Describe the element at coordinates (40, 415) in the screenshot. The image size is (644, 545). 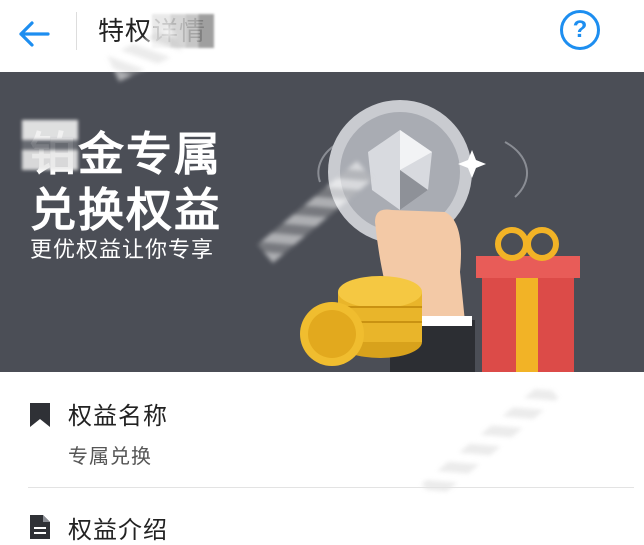
I see `bookmark-icon` at that location.